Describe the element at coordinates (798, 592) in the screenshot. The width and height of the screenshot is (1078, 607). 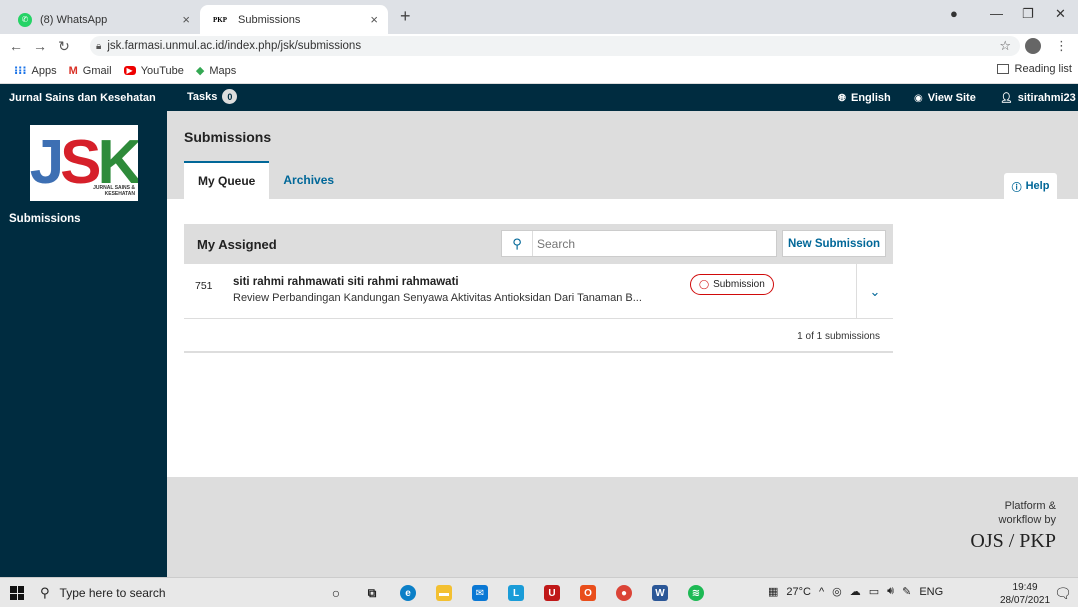
I see `temperature: 27°C` at that location.